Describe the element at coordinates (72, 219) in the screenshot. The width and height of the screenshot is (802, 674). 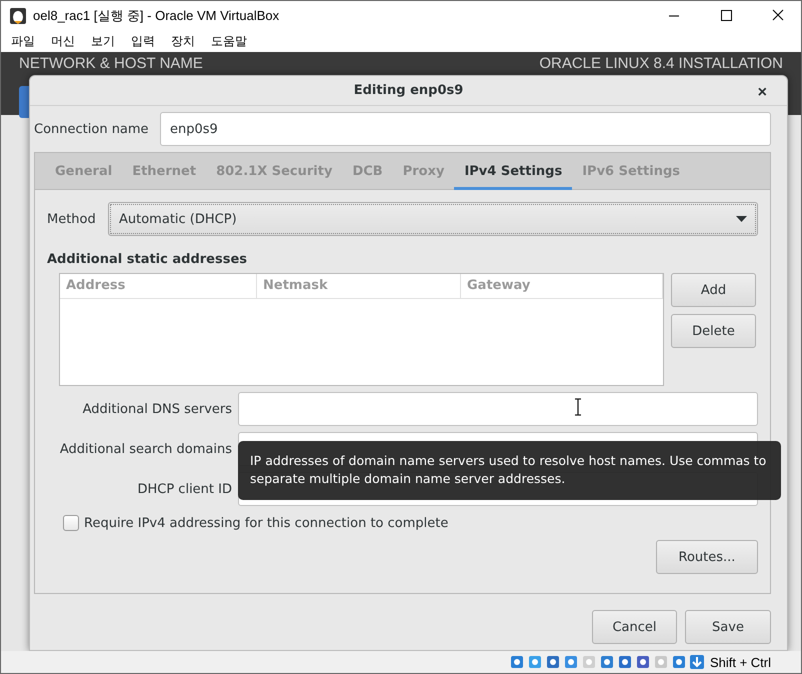
I see `field-label: Method` at that location.